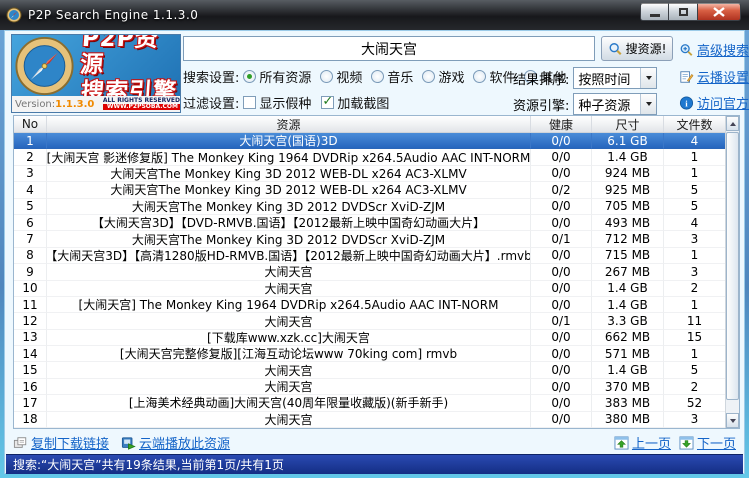 This screenshot has height=478, width=749. What do you see at coordinates (30, 206) in the screenshot?
I see `cell-no: 5` at bounding box center [30, 206].